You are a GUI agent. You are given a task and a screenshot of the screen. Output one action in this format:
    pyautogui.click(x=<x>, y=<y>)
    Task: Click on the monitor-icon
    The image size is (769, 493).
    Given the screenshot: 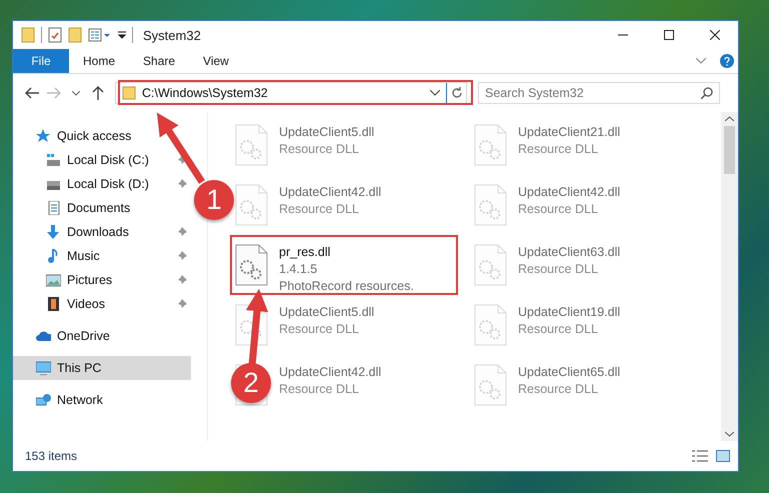 What is the action you would take?
    pyautogui.click(x=43, y=368)
    